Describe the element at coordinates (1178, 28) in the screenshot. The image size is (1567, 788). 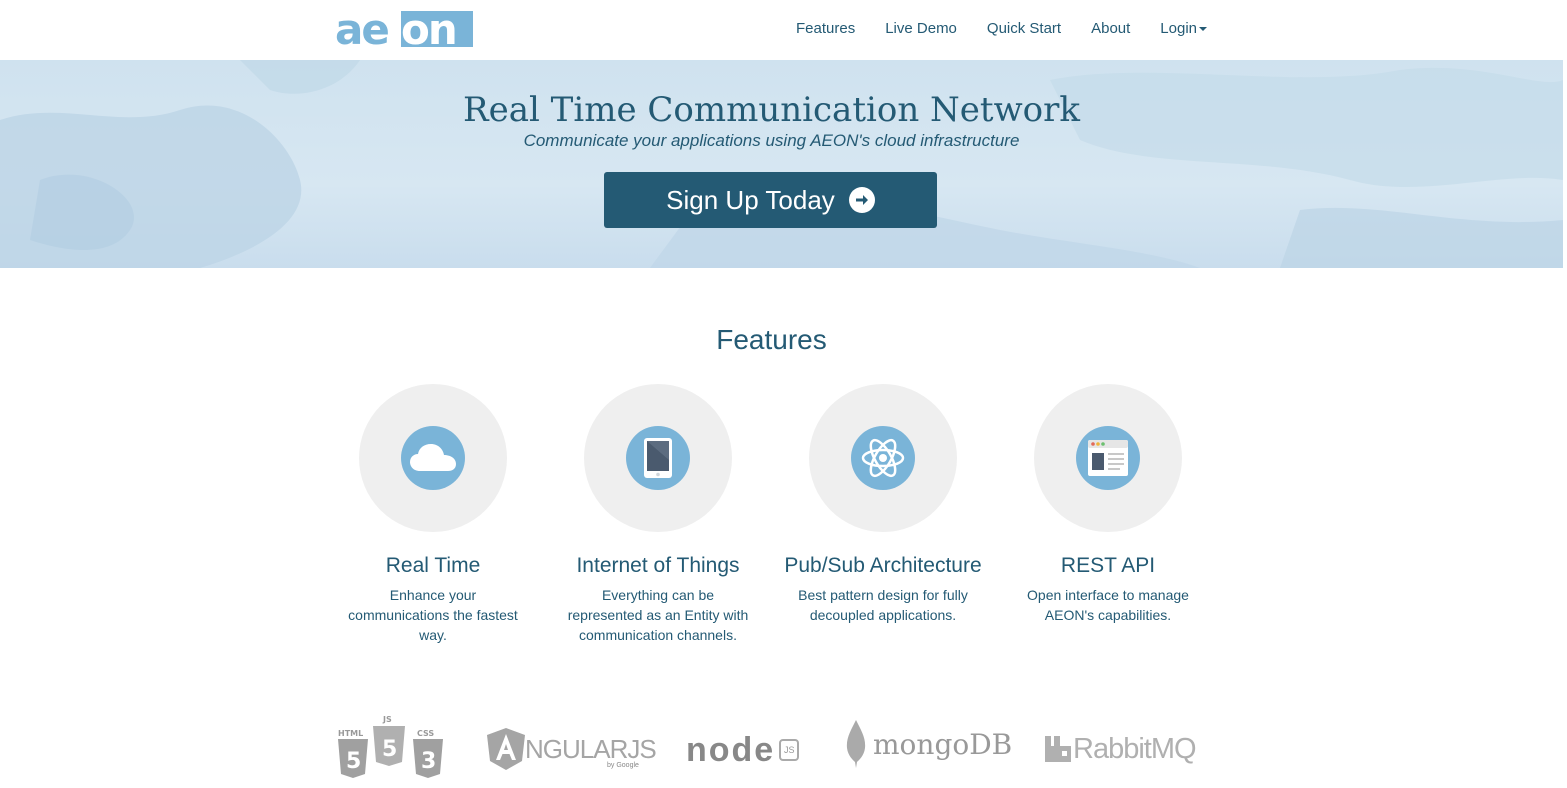
I see `nav-login-label: Login` at that location.